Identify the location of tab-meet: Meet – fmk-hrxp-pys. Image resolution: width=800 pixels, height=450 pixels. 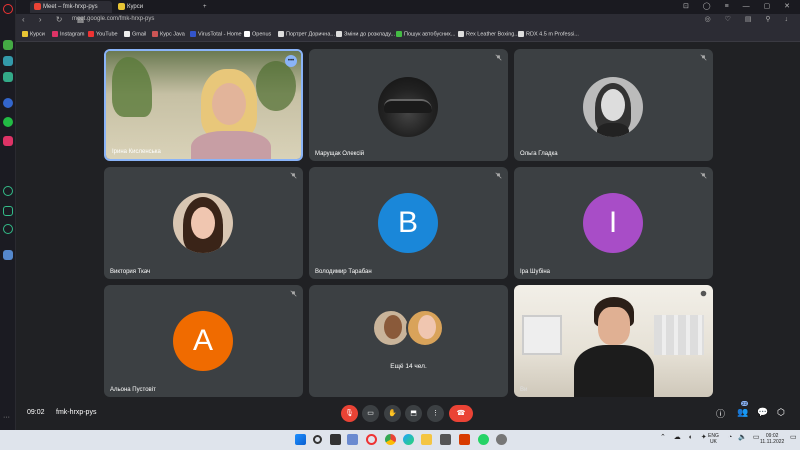
(71, 7).